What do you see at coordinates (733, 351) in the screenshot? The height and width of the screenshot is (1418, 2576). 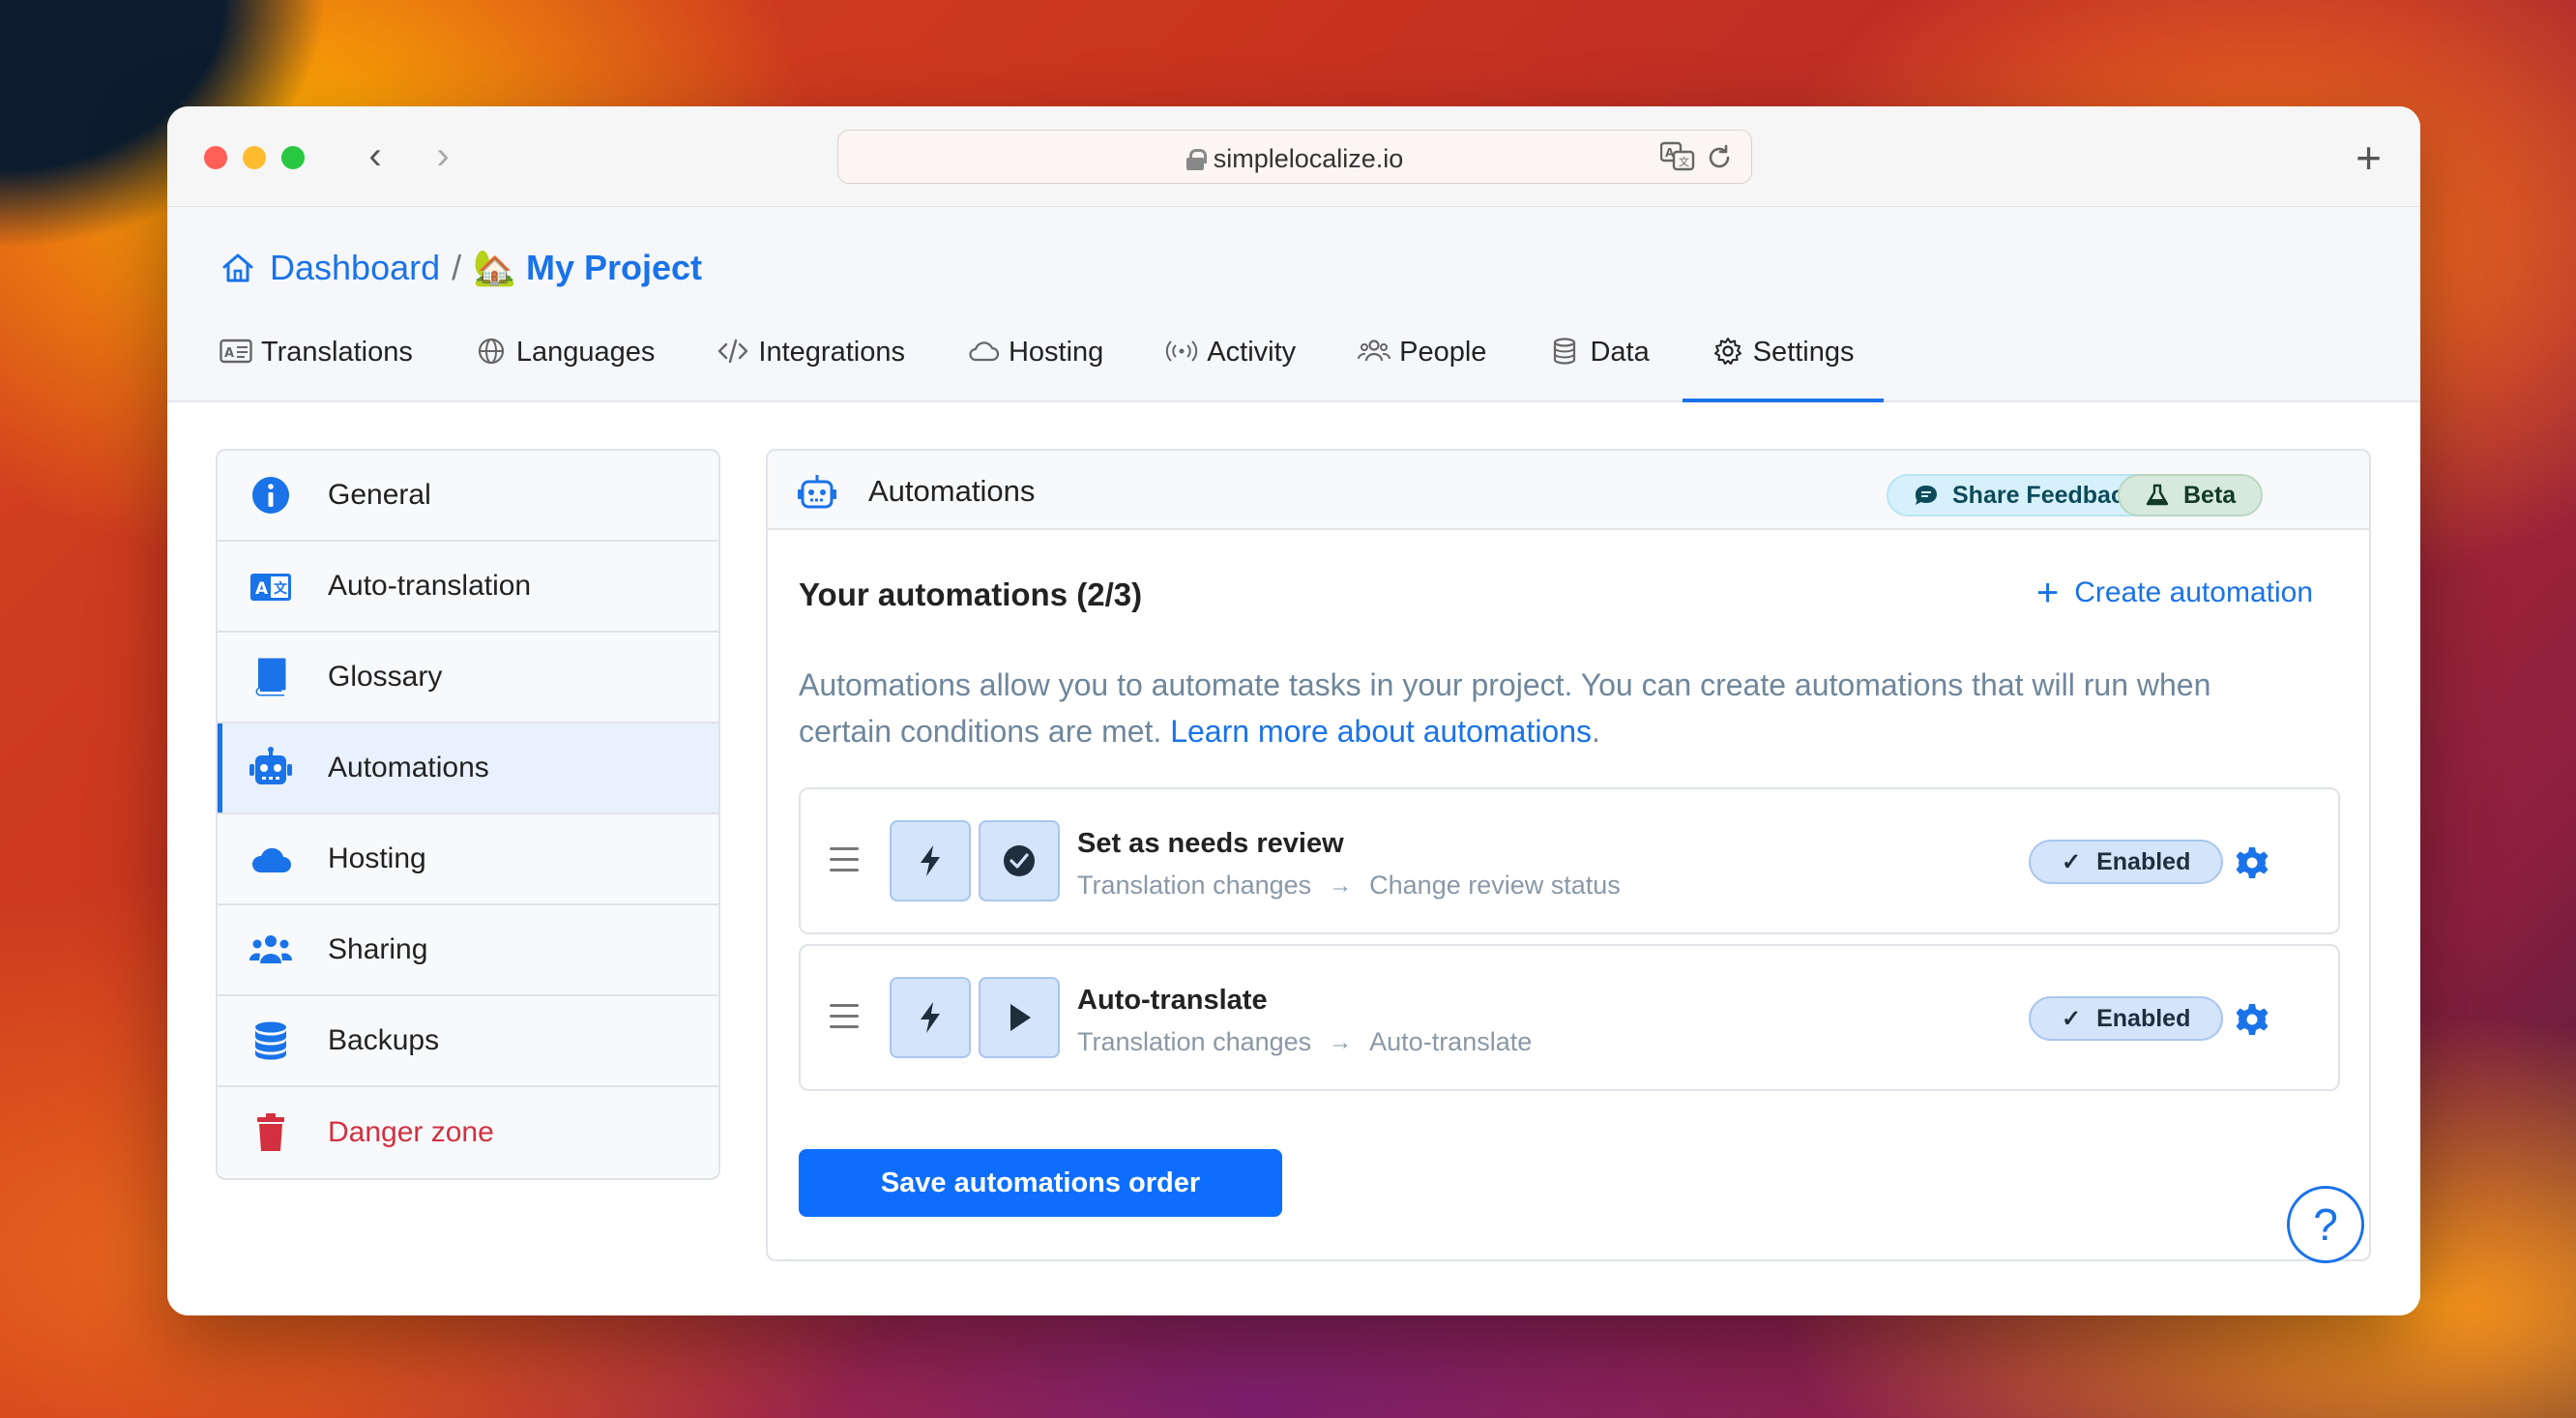 I see `code-icon` at bounding box center [733, 351].